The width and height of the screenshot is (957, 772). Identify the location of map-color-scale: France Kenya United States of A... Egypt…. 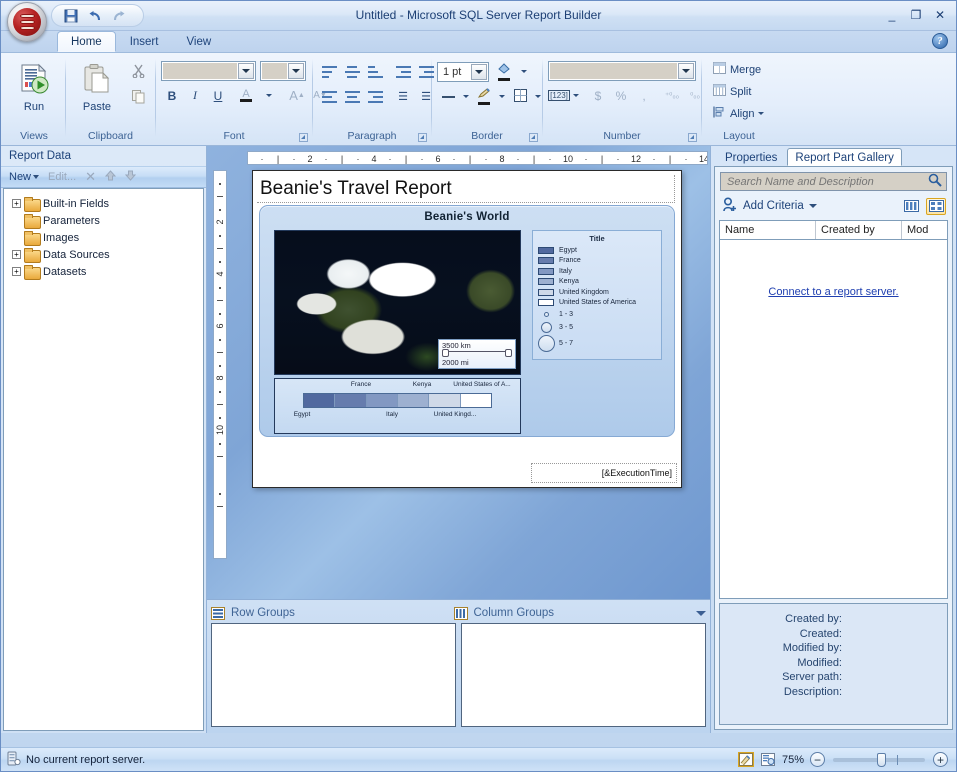
(397, 406).